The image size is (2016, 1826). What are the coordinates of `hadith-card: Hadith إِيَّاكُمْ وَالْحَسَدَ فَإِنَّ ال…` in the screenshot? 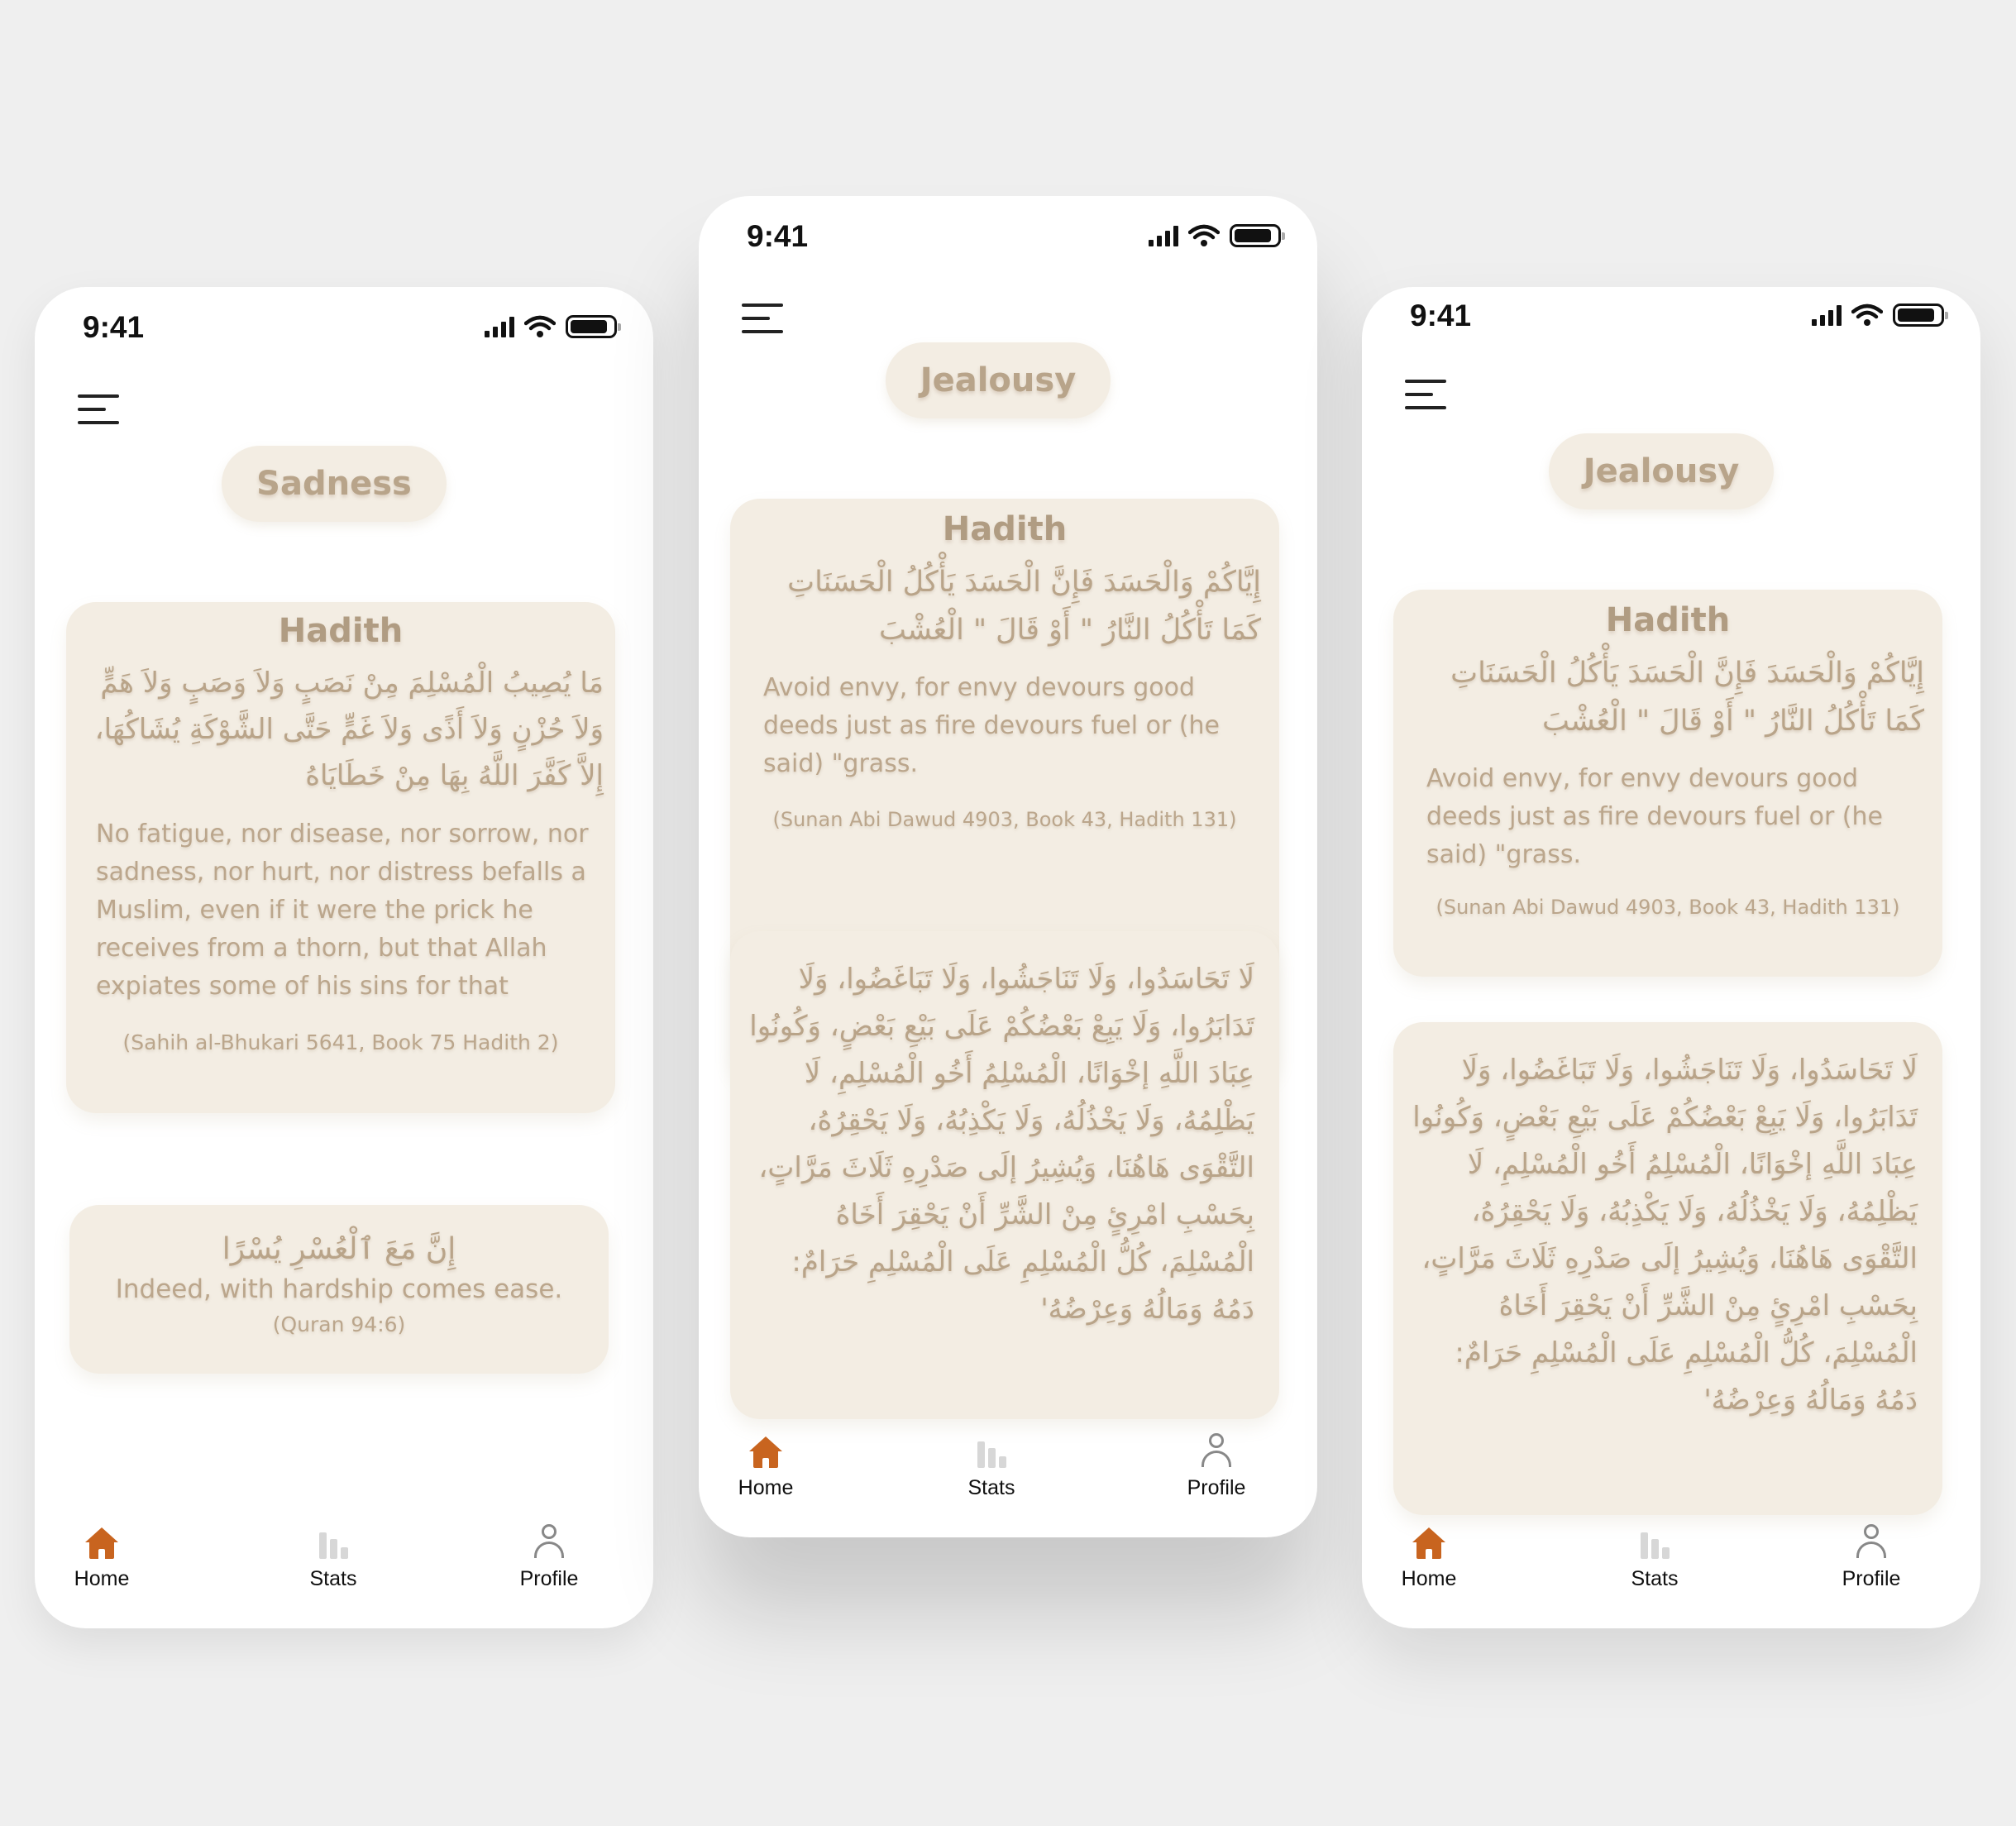 It's located at (1667, 783).